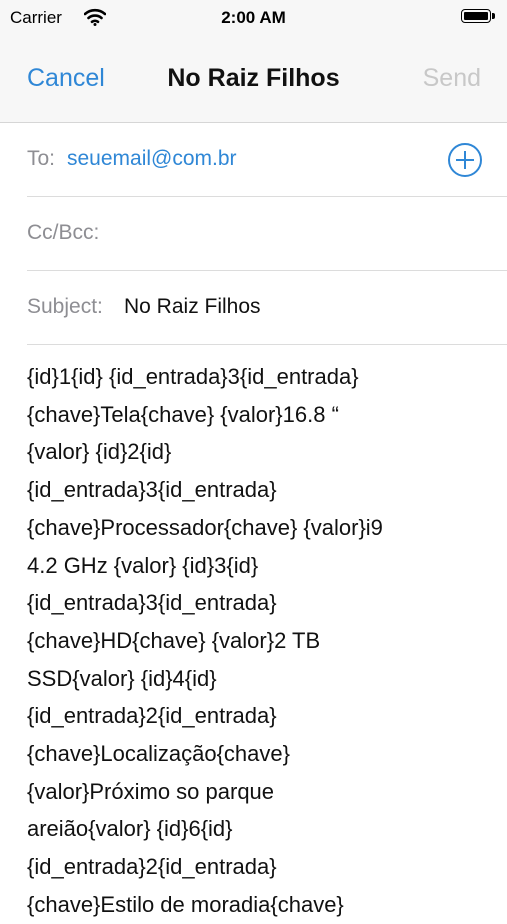 This screenshot has width=507, height=924. Describe the element at coordinates (174, 640) in the screenshot. I see `body-line: {chave}HD{chave} {valor}2 TB` at that location.